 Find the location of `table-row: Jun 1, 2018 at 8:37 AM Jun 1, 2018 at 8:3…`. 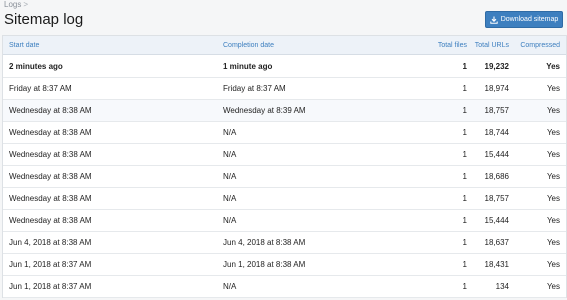

table-row: Jun 1, 2018 at 8:37 AM Jun 1, 2018 at 8:3… is located at coordinates (284, 264).